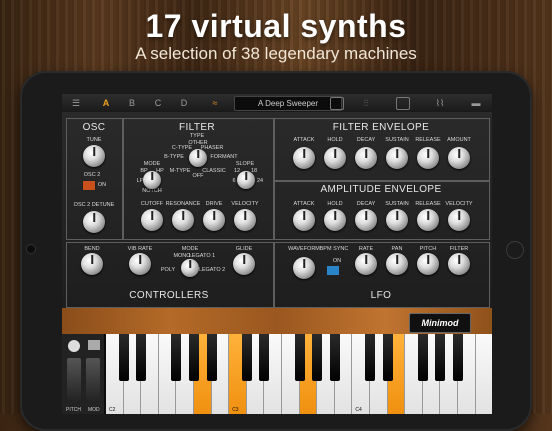  I want to click on aenv-sustain-label: SUSTAIN, so click(397, 204).